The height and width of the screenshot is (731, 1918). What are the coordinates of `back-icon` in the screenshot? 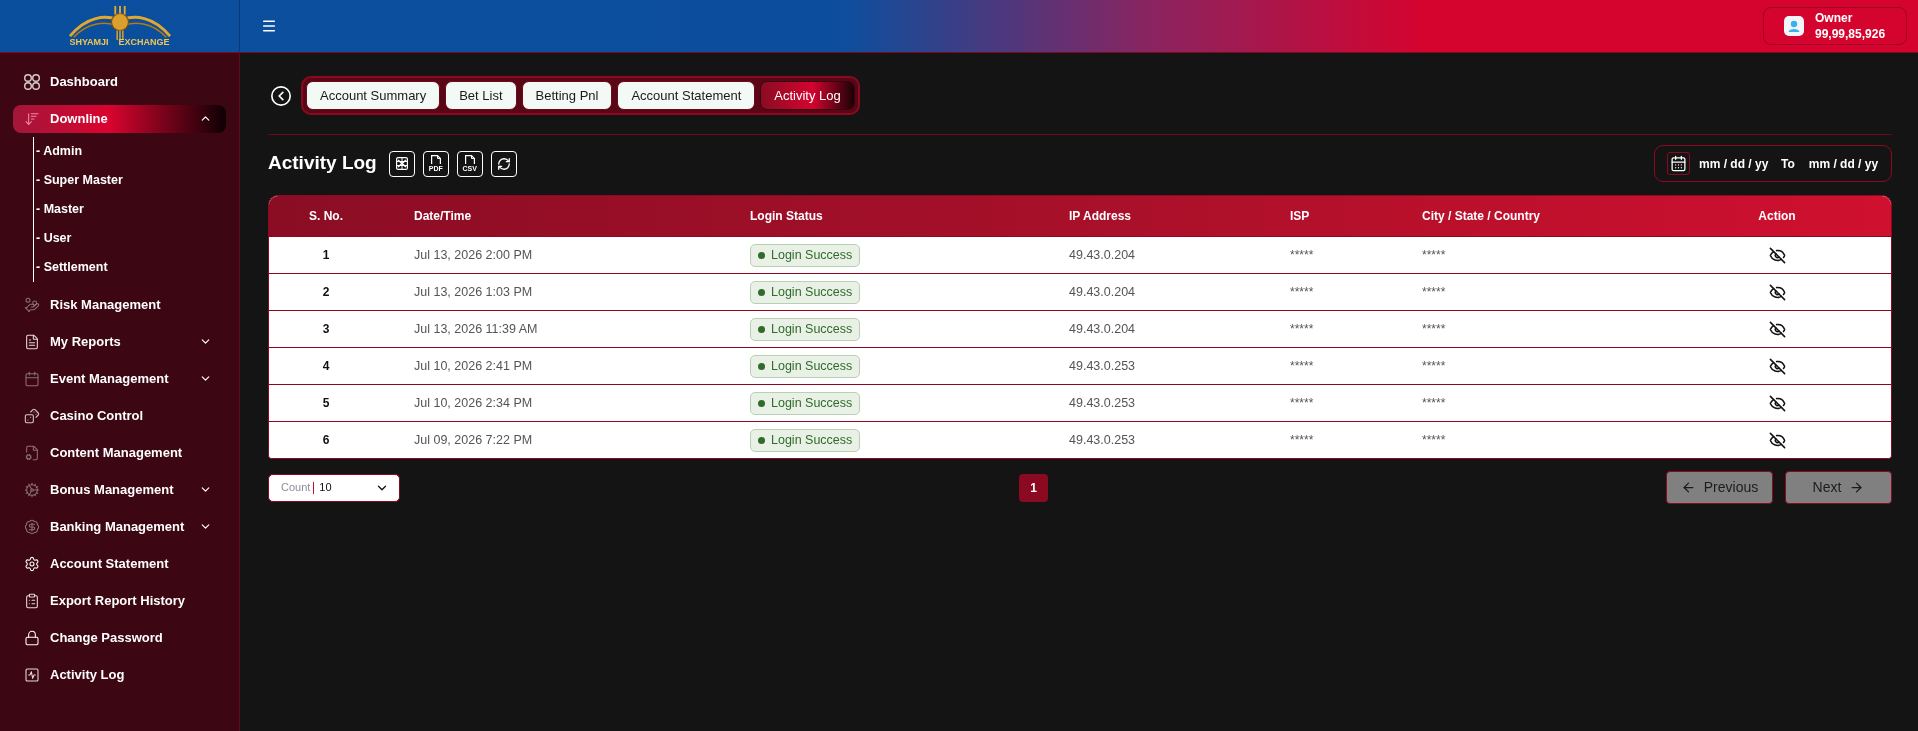 It's located at (281, 95).